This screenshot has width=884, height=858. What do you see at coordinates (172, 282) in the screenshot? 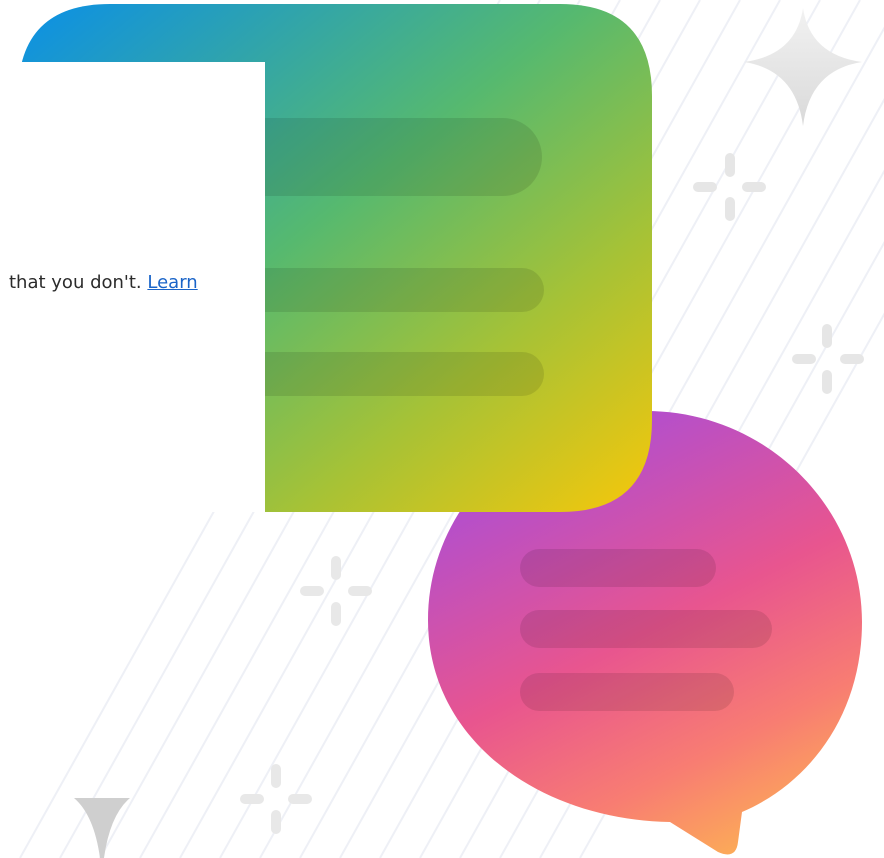
I see `learn-more-link: Learn` at bounding box center [172, 282].